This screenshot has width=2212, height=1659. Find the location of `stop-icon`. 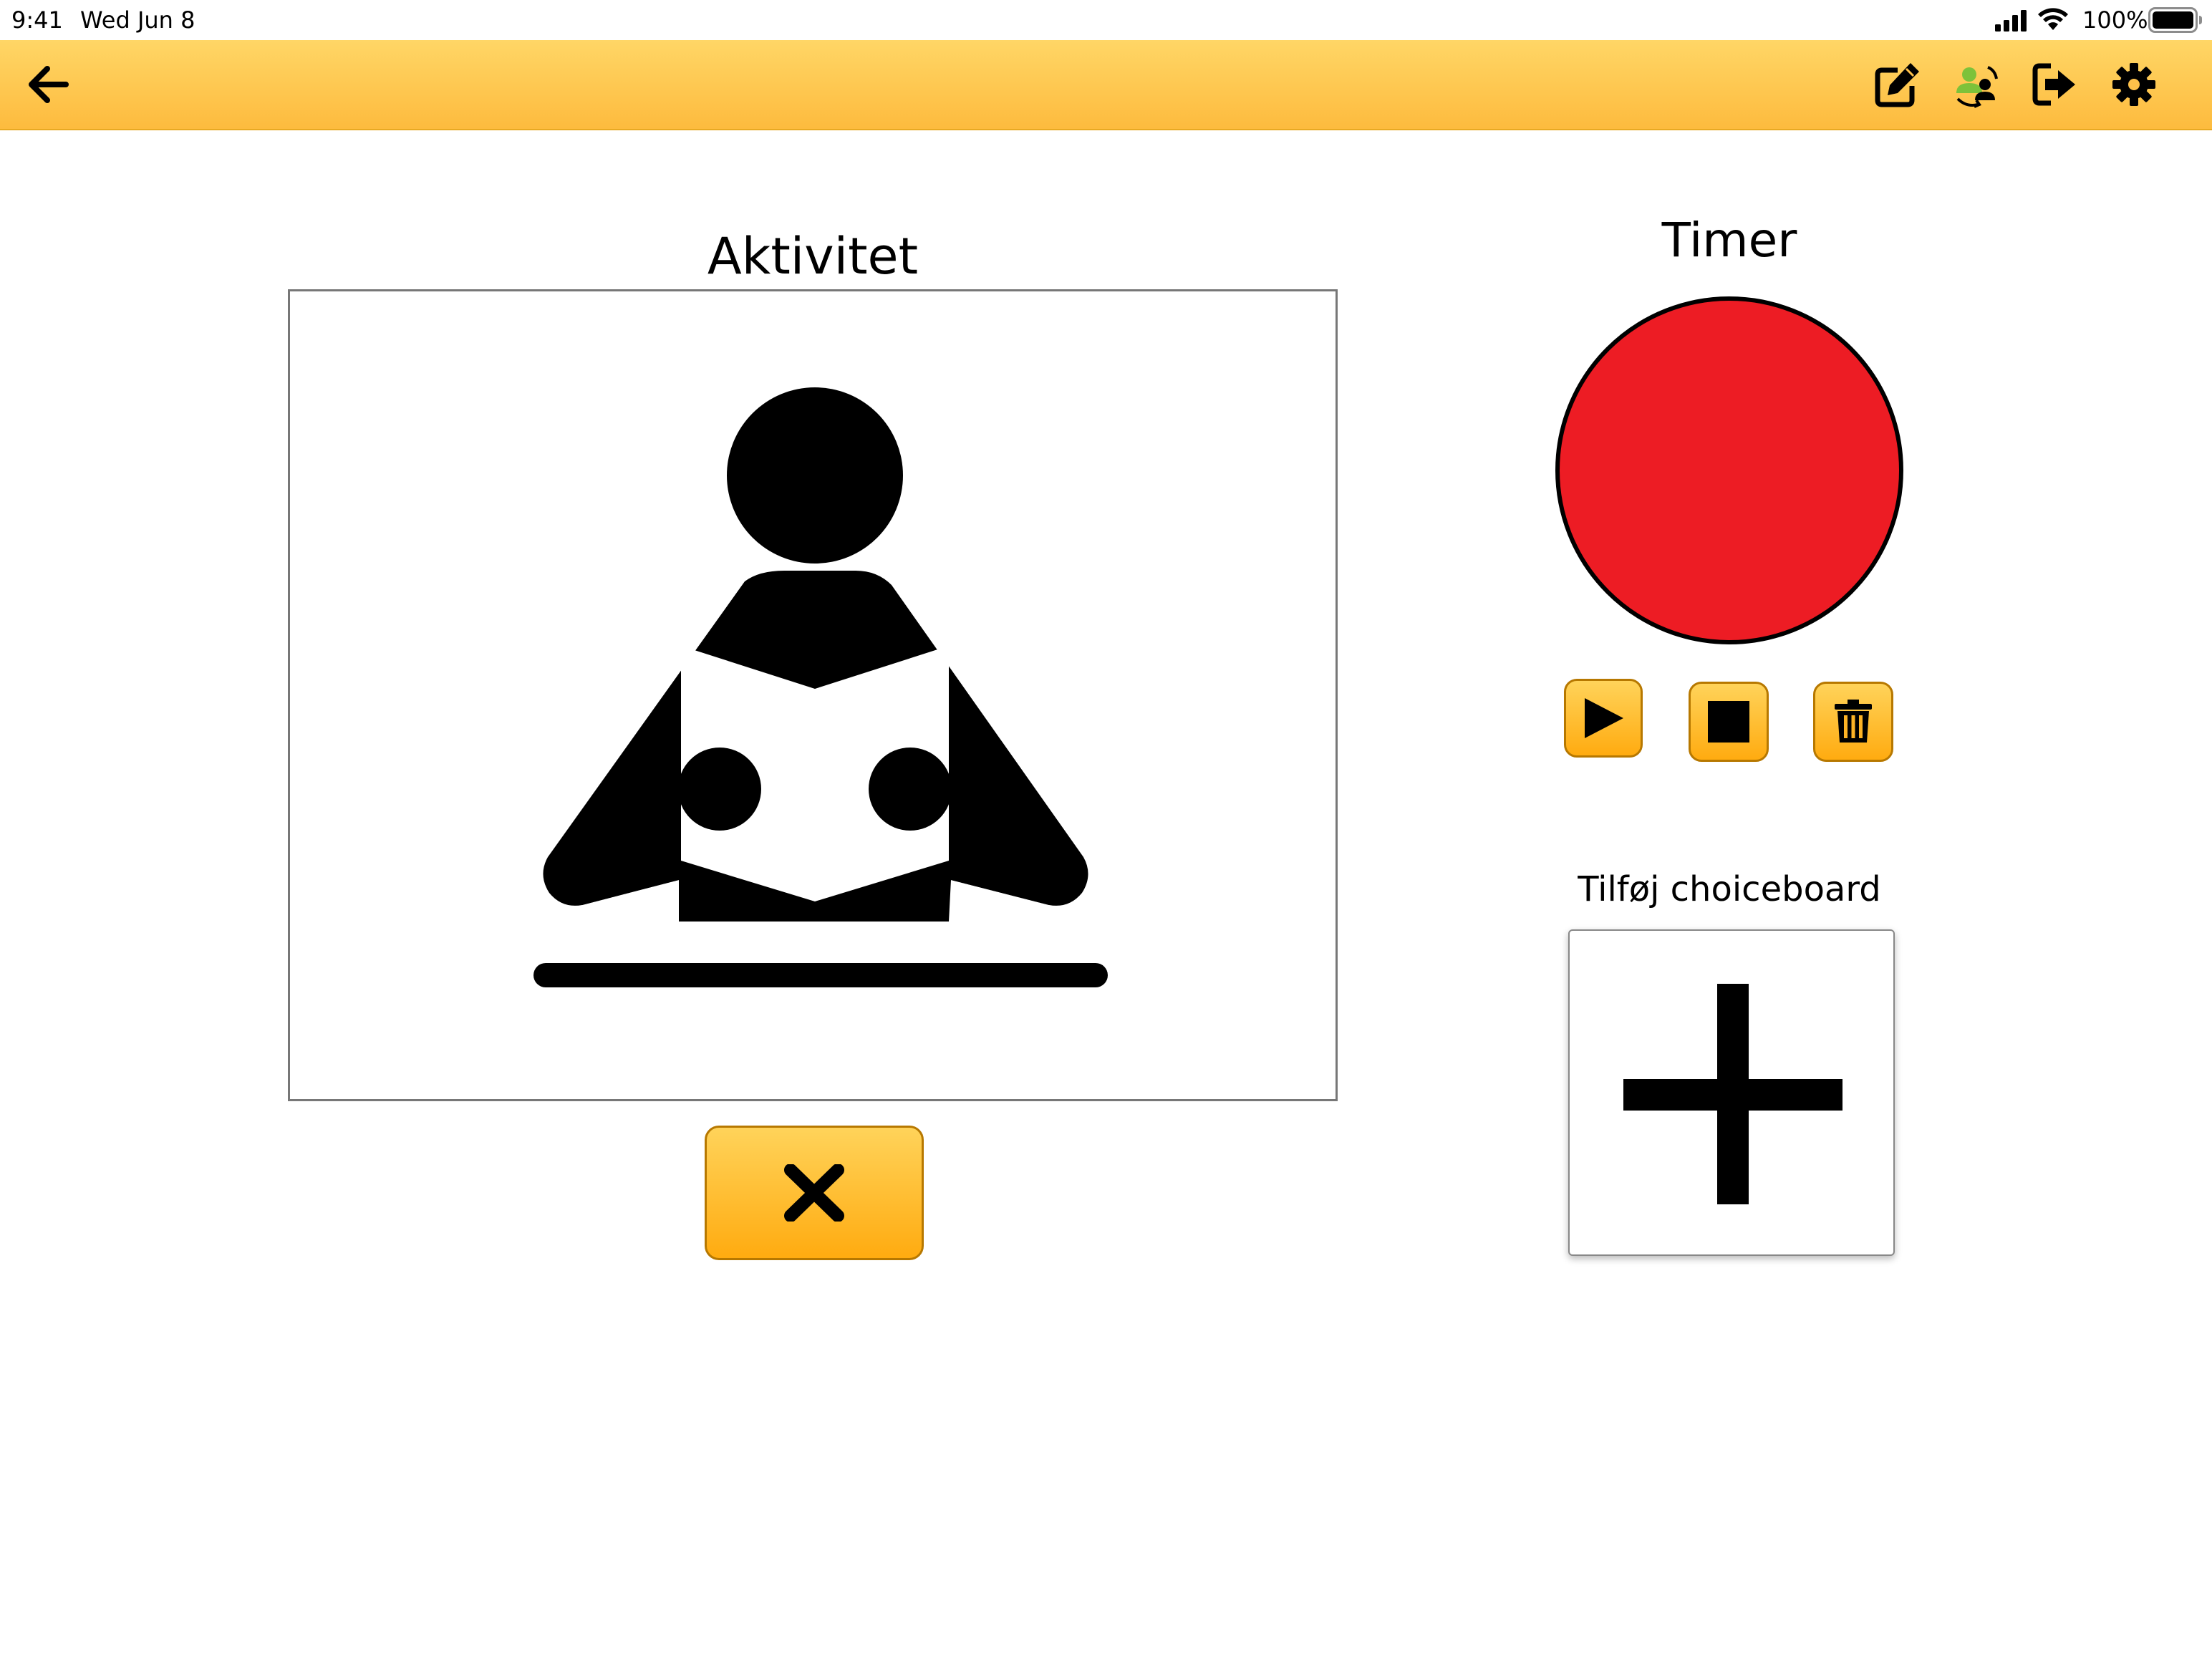

stop-icon is located at coordinates (1728, 722).